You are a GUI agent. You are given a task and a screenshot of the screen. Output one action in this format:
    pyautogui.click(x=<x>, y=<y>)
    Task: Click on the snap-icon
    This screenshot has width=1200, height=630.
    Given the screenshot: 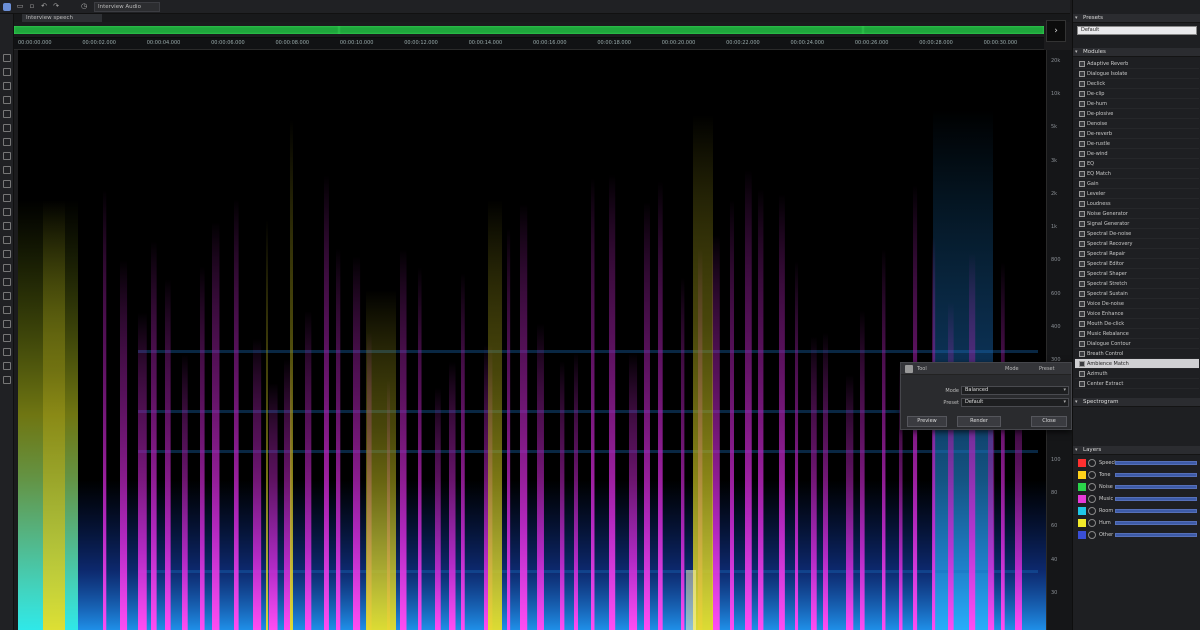 What is the action you would take?
    pyautogui.click(x=7, y=268)
    